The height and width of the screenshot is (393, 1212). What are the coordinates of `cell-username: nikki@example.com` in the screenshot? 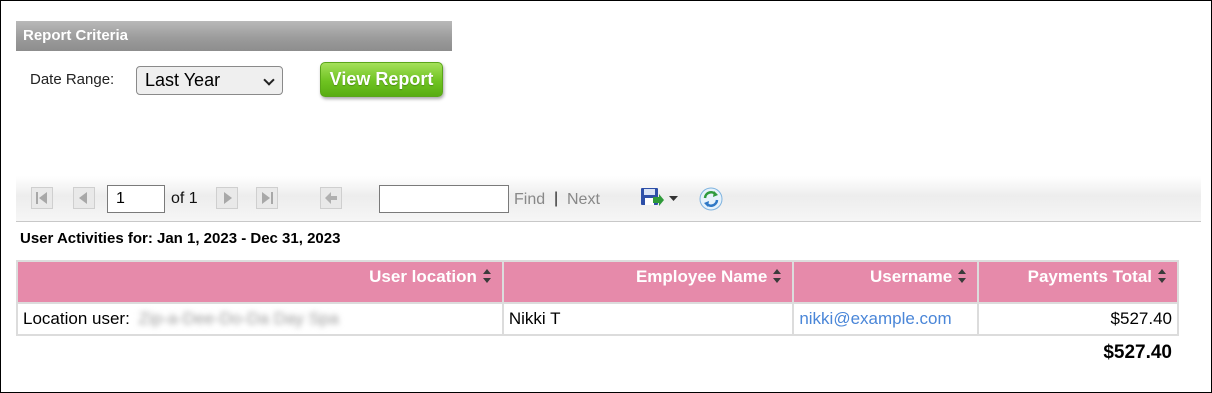 It's located at (886, 319).